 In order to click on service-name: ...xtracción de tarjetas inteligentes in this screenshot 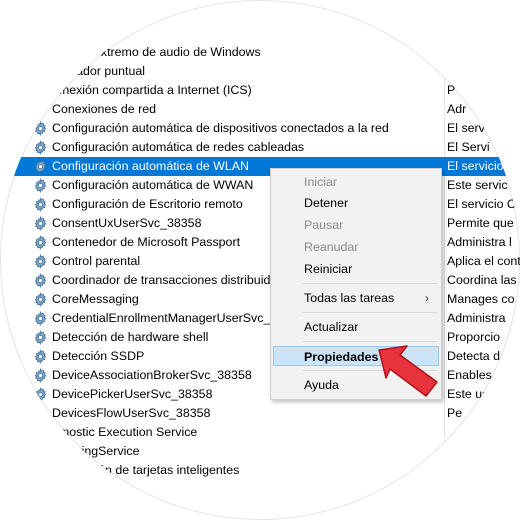, I will do `click(146, 470)`.